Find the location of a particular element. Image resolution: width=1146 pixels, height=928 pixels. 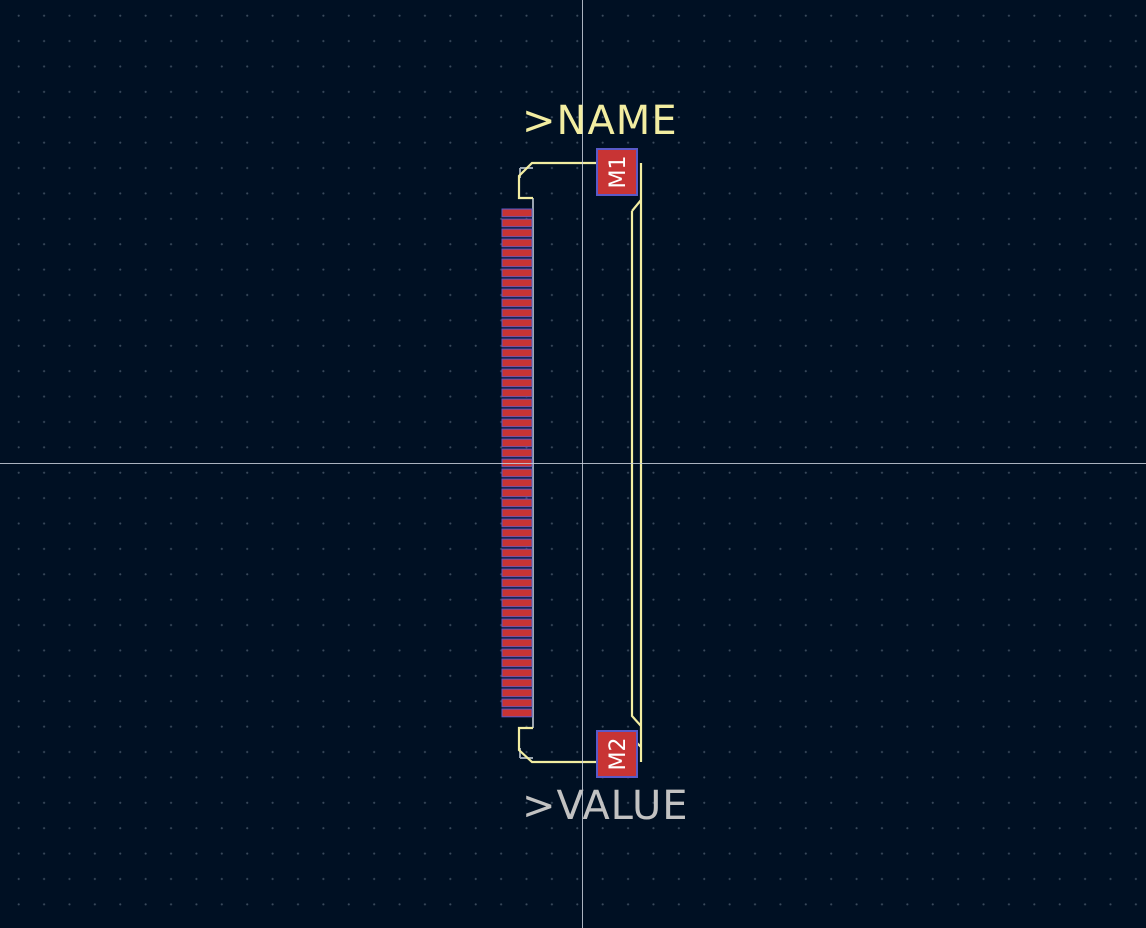

cursor-crosshair-horizontal is located at coordinates (573, 463).